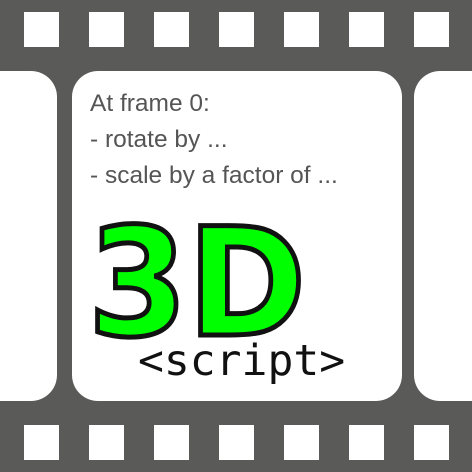  I want to click on film-frame-right, so click(443, 236).